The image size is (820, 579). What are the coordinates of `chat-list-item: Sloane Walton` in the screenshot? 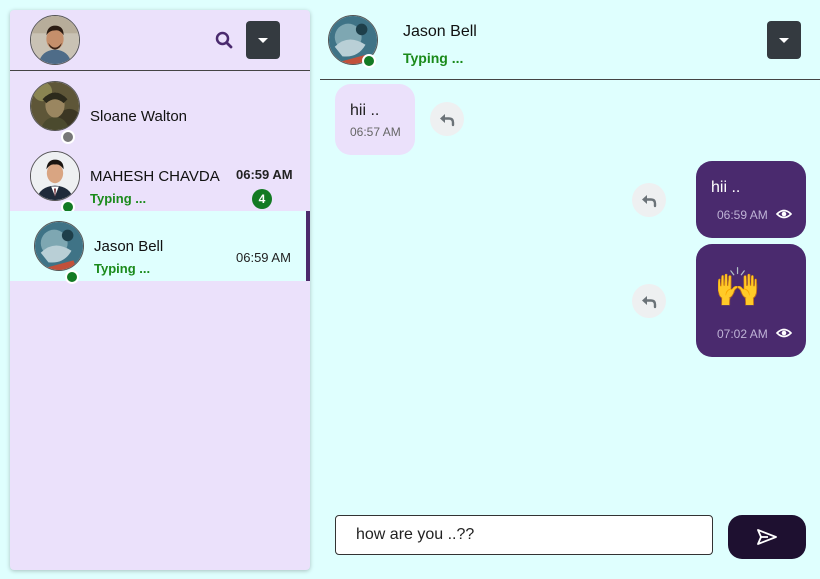 It's located at (160, 107).